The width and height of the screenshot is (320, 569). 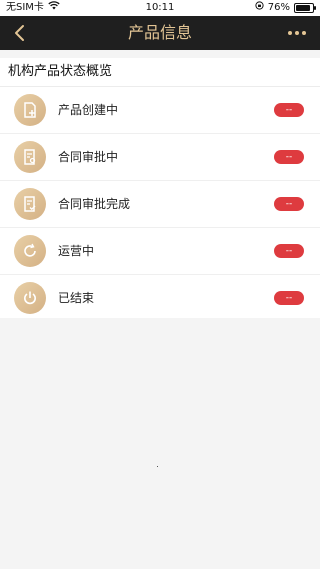 I want to click on item-label: 合同审批完成, so click(x=94, y=204).